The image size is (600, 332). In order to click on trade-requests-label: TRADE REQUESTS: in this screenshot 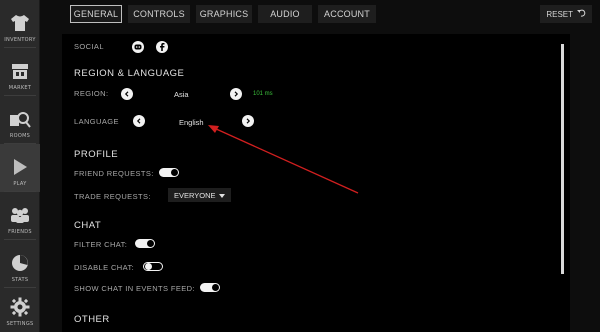, I will do `click(112, 196)`.